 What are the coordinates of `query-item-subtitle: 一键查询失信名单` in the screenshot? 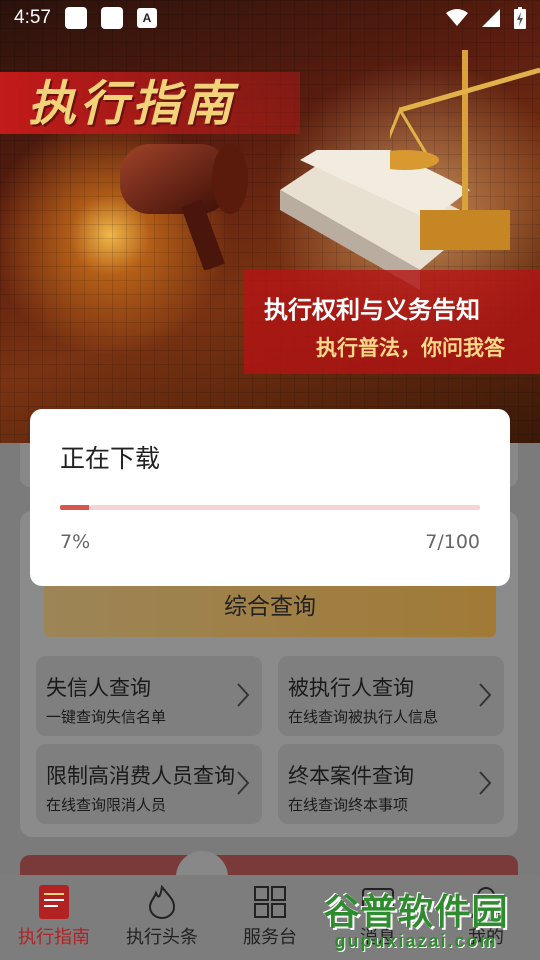 It's located at (106, 717).